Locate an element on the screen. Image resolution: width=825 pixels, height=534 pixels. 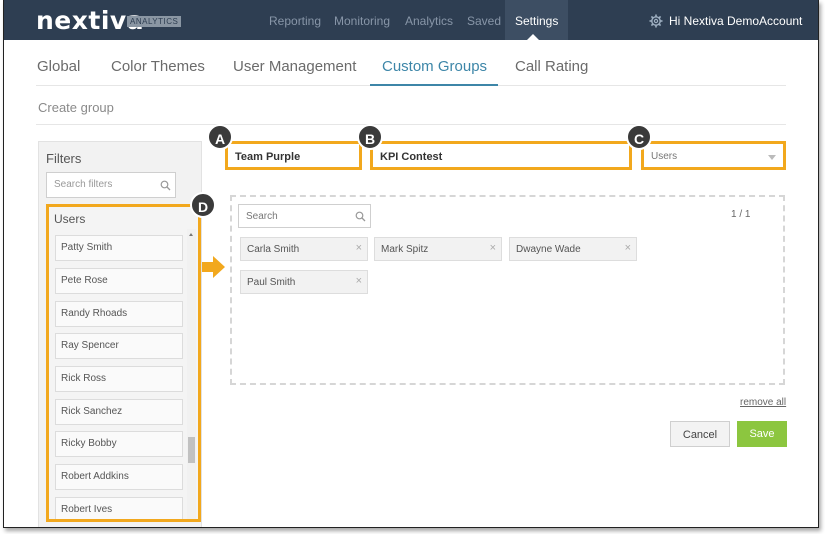
analytics-badge: ANALYTICS is located at coordinates (154, 21).